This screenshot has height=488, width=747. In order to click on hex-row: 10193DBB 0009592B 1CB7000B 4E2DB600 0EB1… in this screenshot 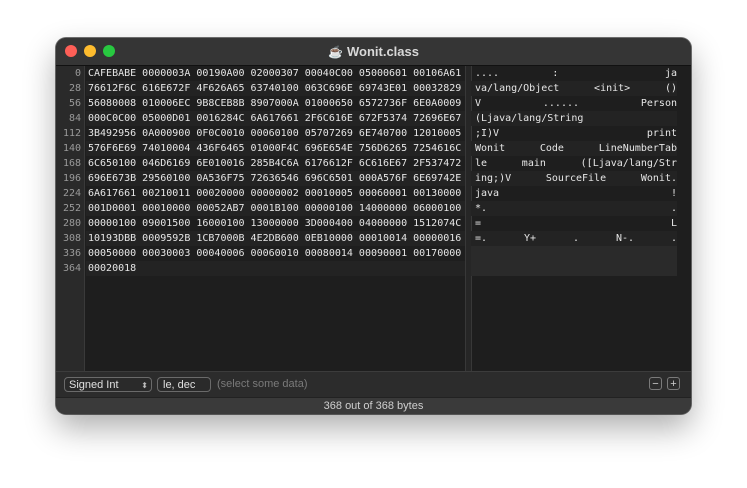, I will do `click(276, 238)`.